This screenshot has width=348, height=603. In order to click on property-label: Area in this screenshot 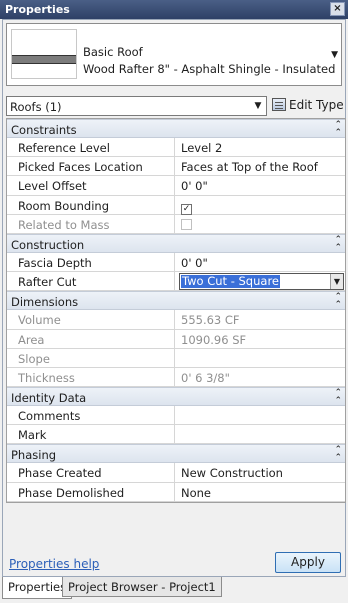, I will do `click(91, 338)`.